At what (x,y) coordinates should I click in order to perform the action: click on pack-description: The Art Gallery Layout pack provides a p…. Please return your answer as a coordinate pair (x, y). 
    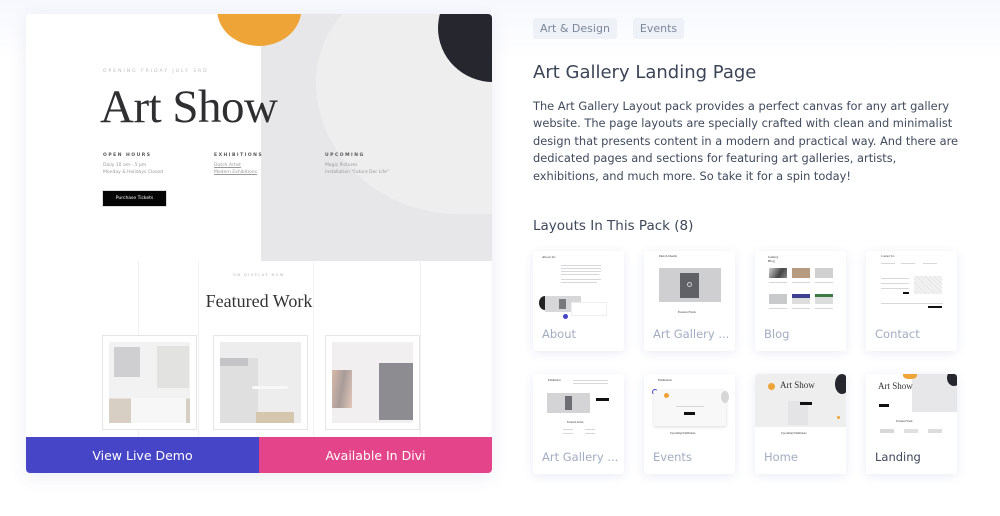
    Looking at the image, I should click on (746, 141).